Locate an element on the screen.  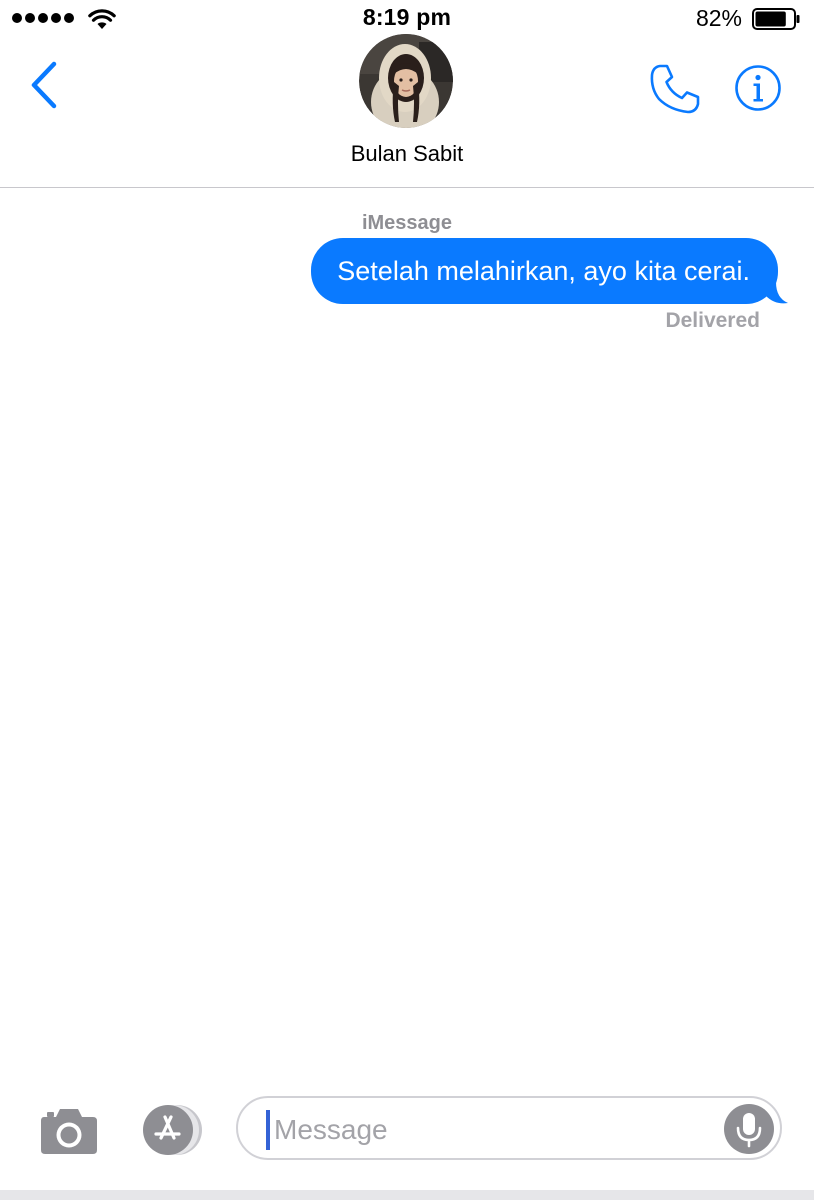
conversation-header: Bulan Sabit is located at coordinates (407, 111).